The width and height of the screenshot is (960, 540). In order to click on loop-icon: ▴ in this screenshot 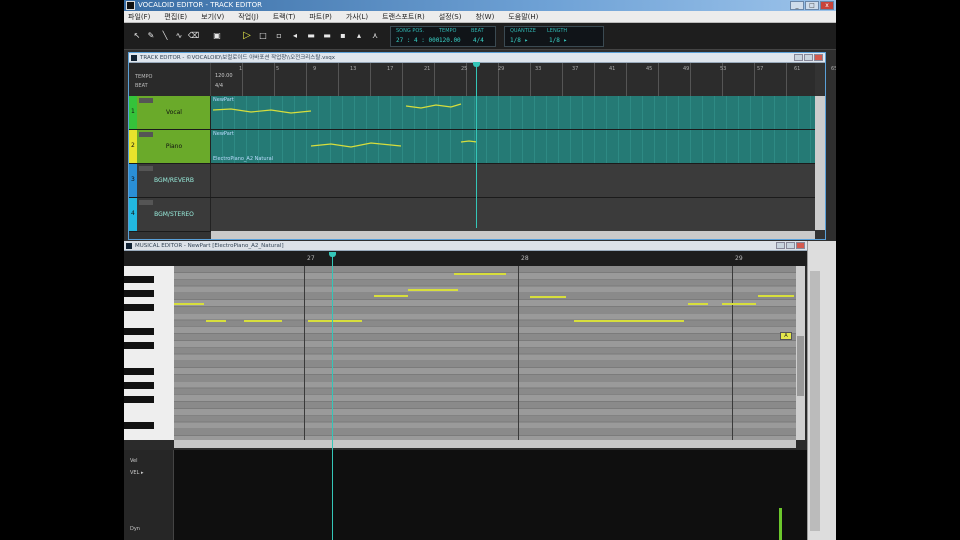, I will do `click(359, 36)`.